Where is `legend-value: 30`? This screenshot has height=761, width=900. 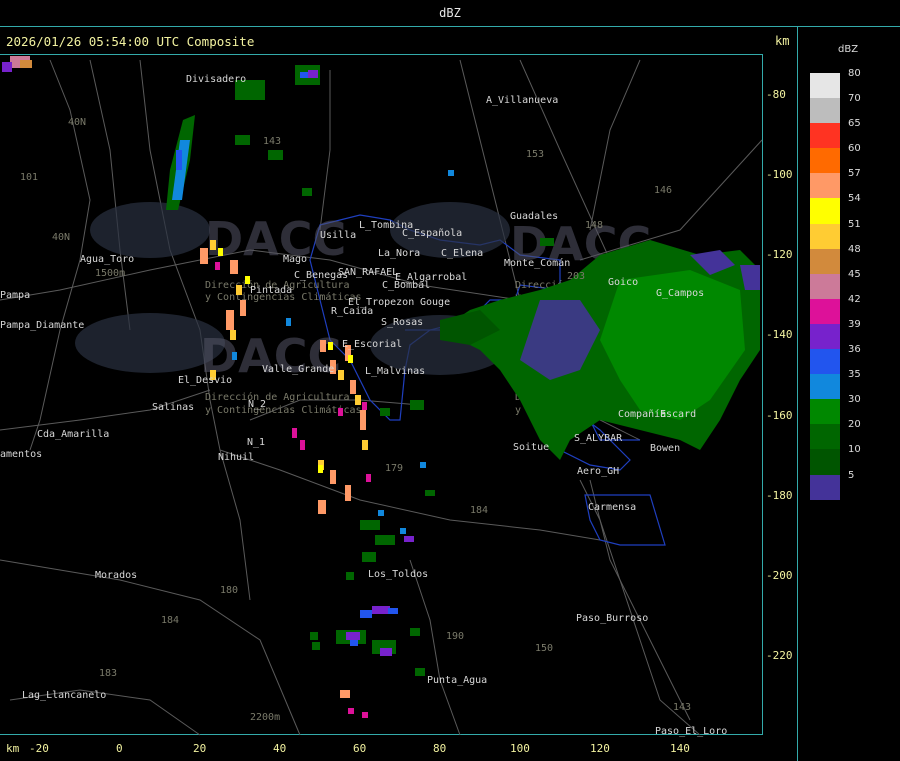
legend-value: 30 is located at coordinates (854, 400).